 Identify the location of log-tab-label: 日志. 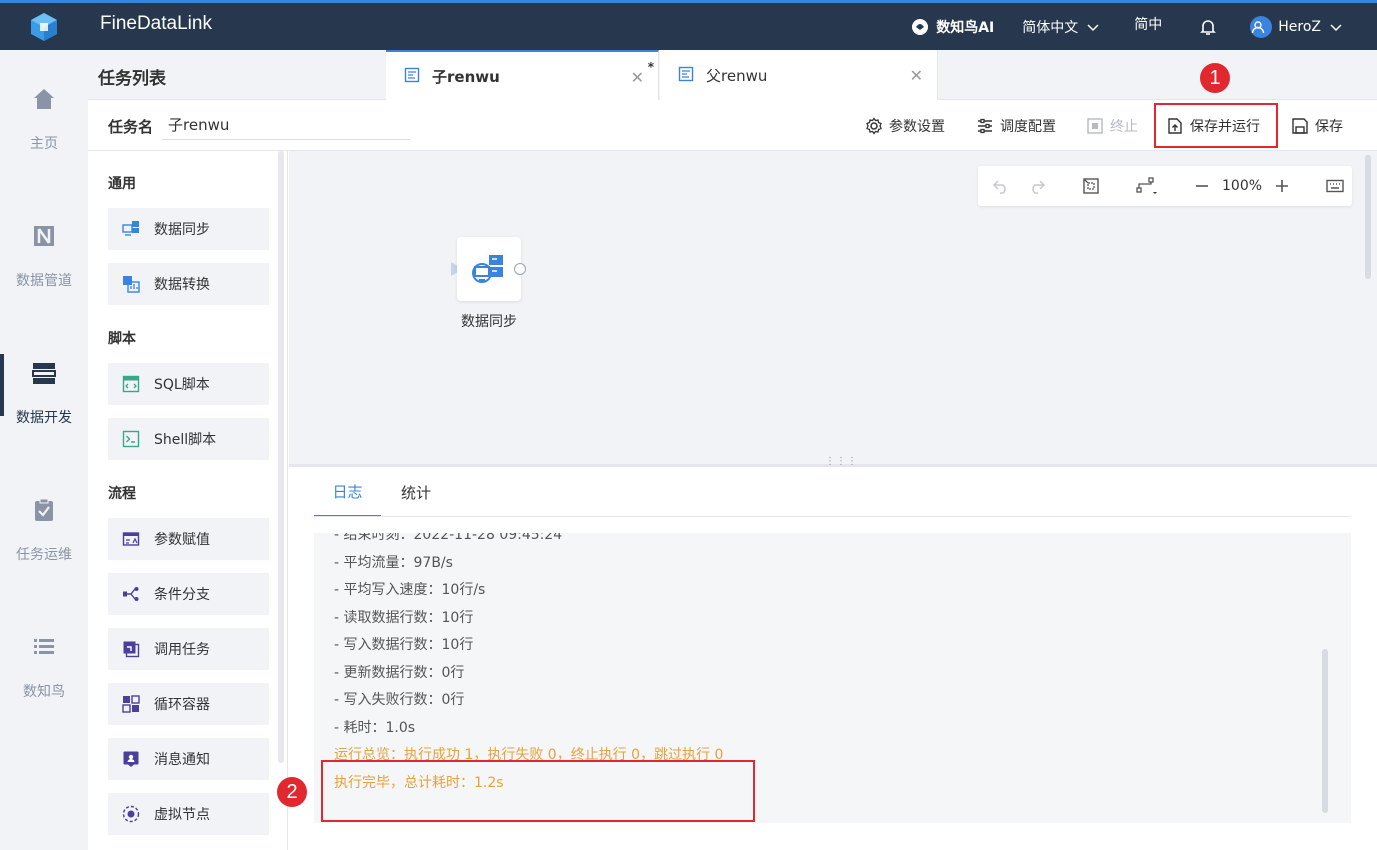
(347, 491).